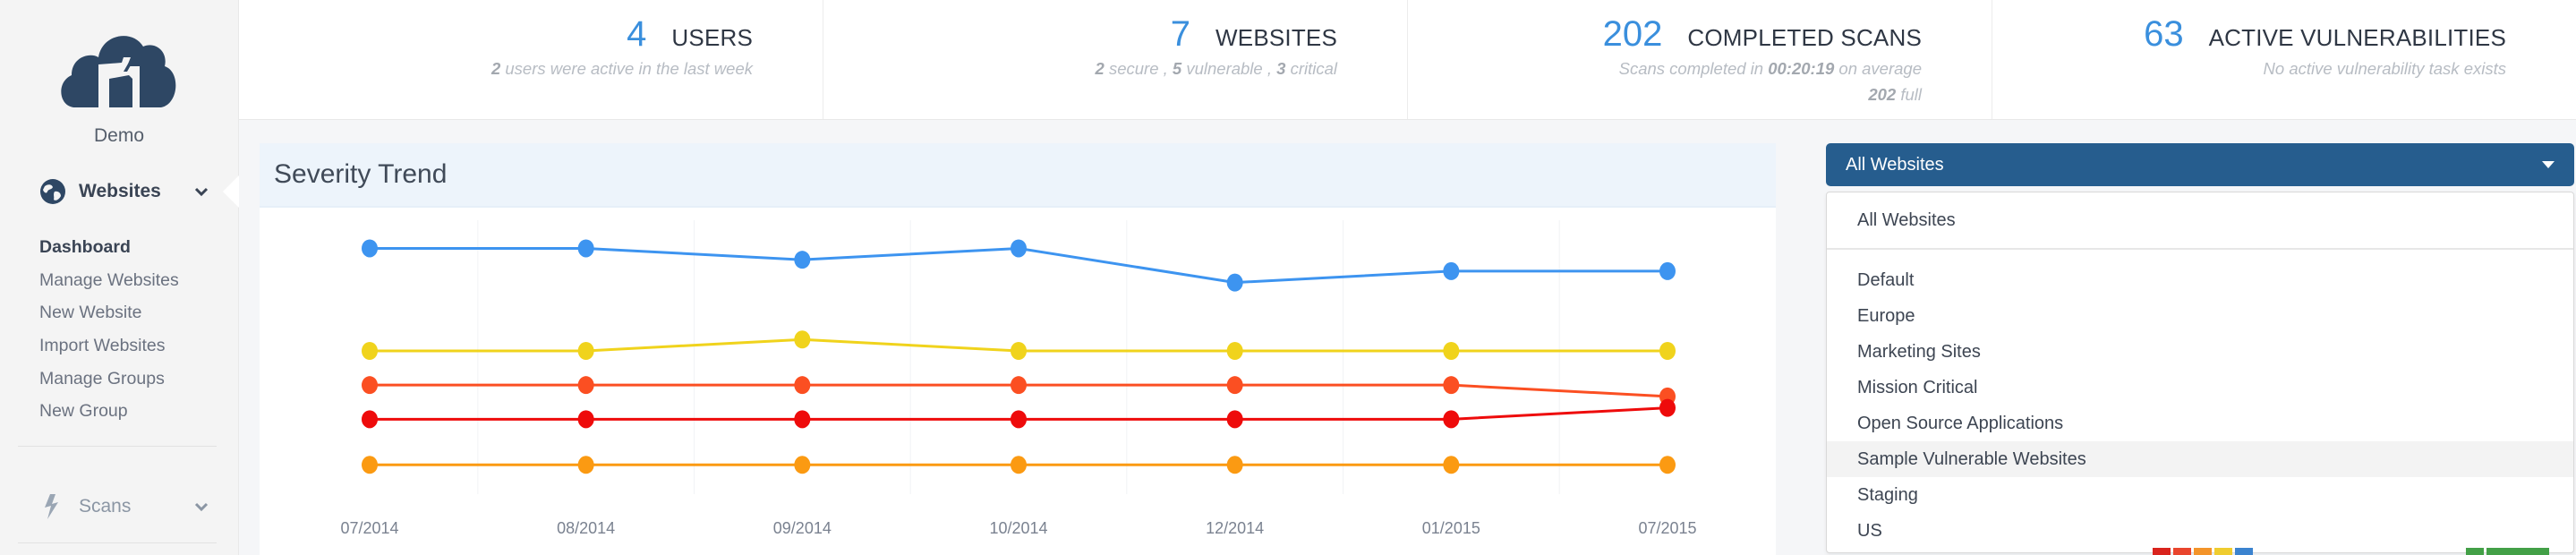 The width and height of the screenshot is (2576, 555). Describe the element at coordinates (118, 64) in the screenshot. I see `cloud-logo-icon` at that location.